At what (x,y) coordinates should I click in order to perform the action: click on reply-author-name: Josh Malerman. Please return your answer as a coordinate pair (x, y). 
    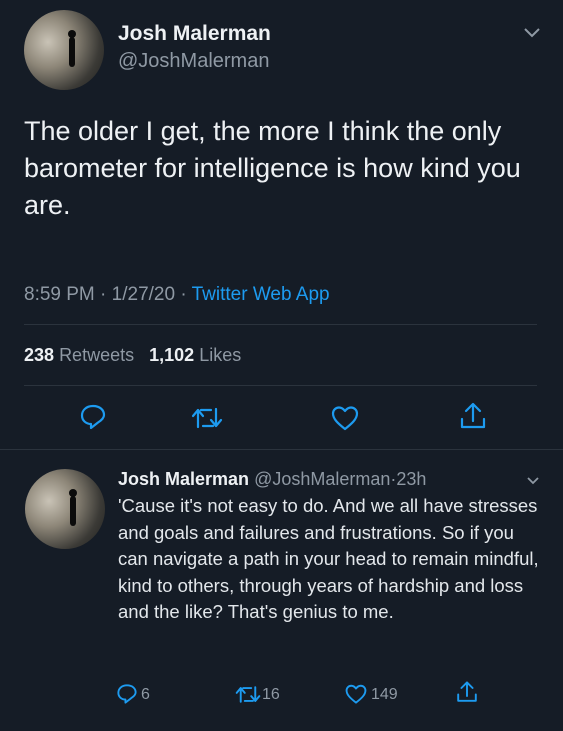
    Looking at the image, I should click on (183, 479).